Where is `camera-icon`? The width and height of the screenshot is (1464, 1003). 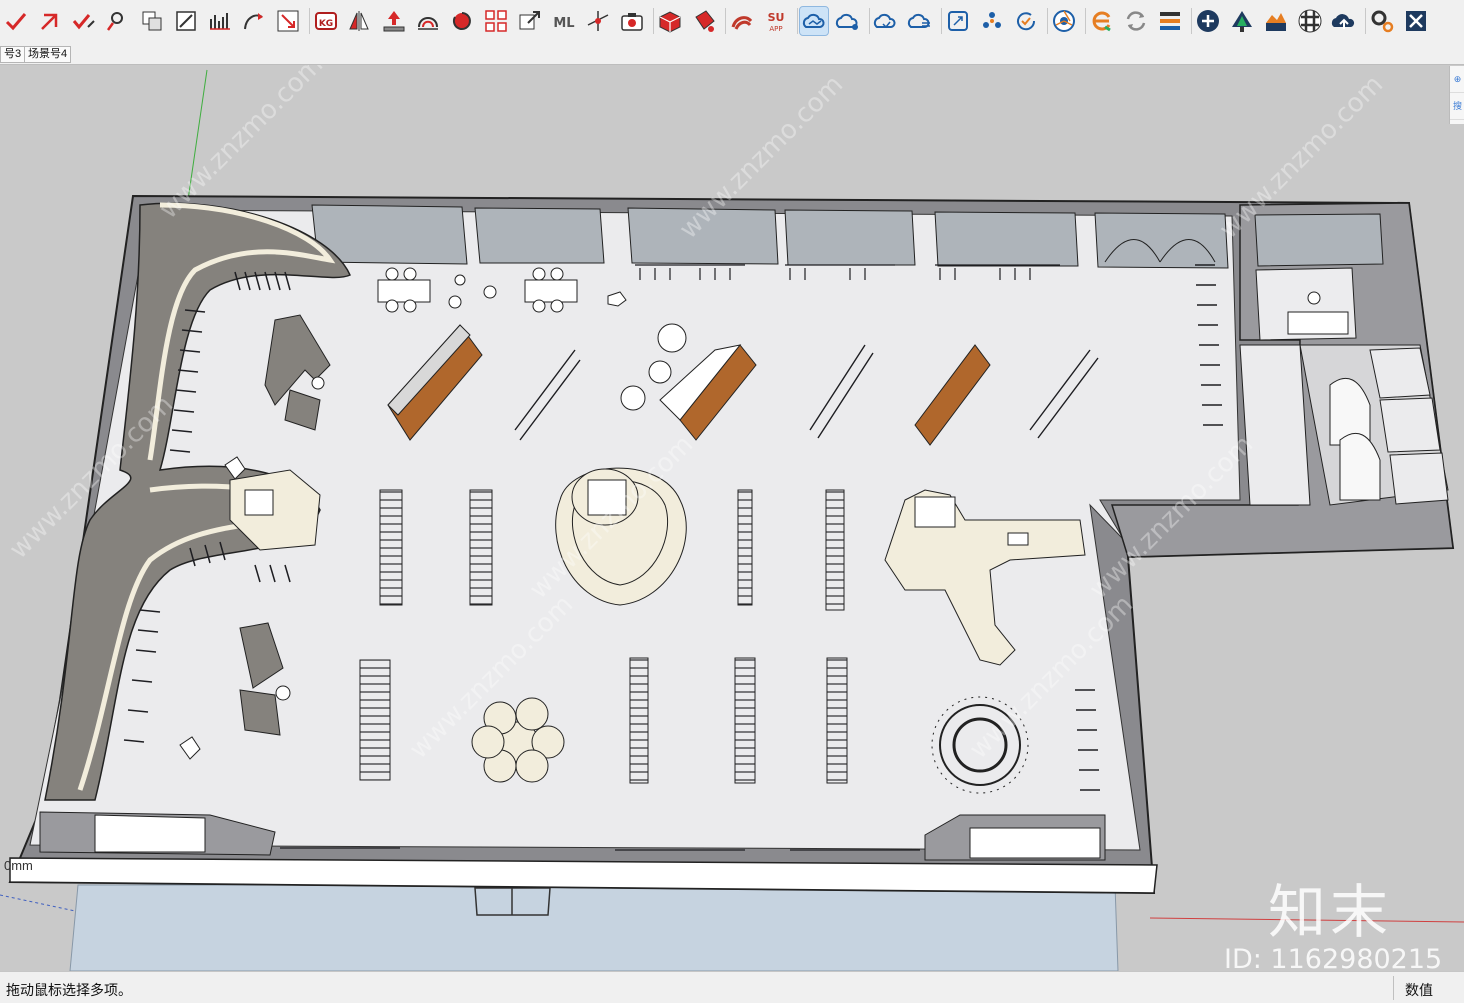 camera-icon is located at coordinates (632, 22).